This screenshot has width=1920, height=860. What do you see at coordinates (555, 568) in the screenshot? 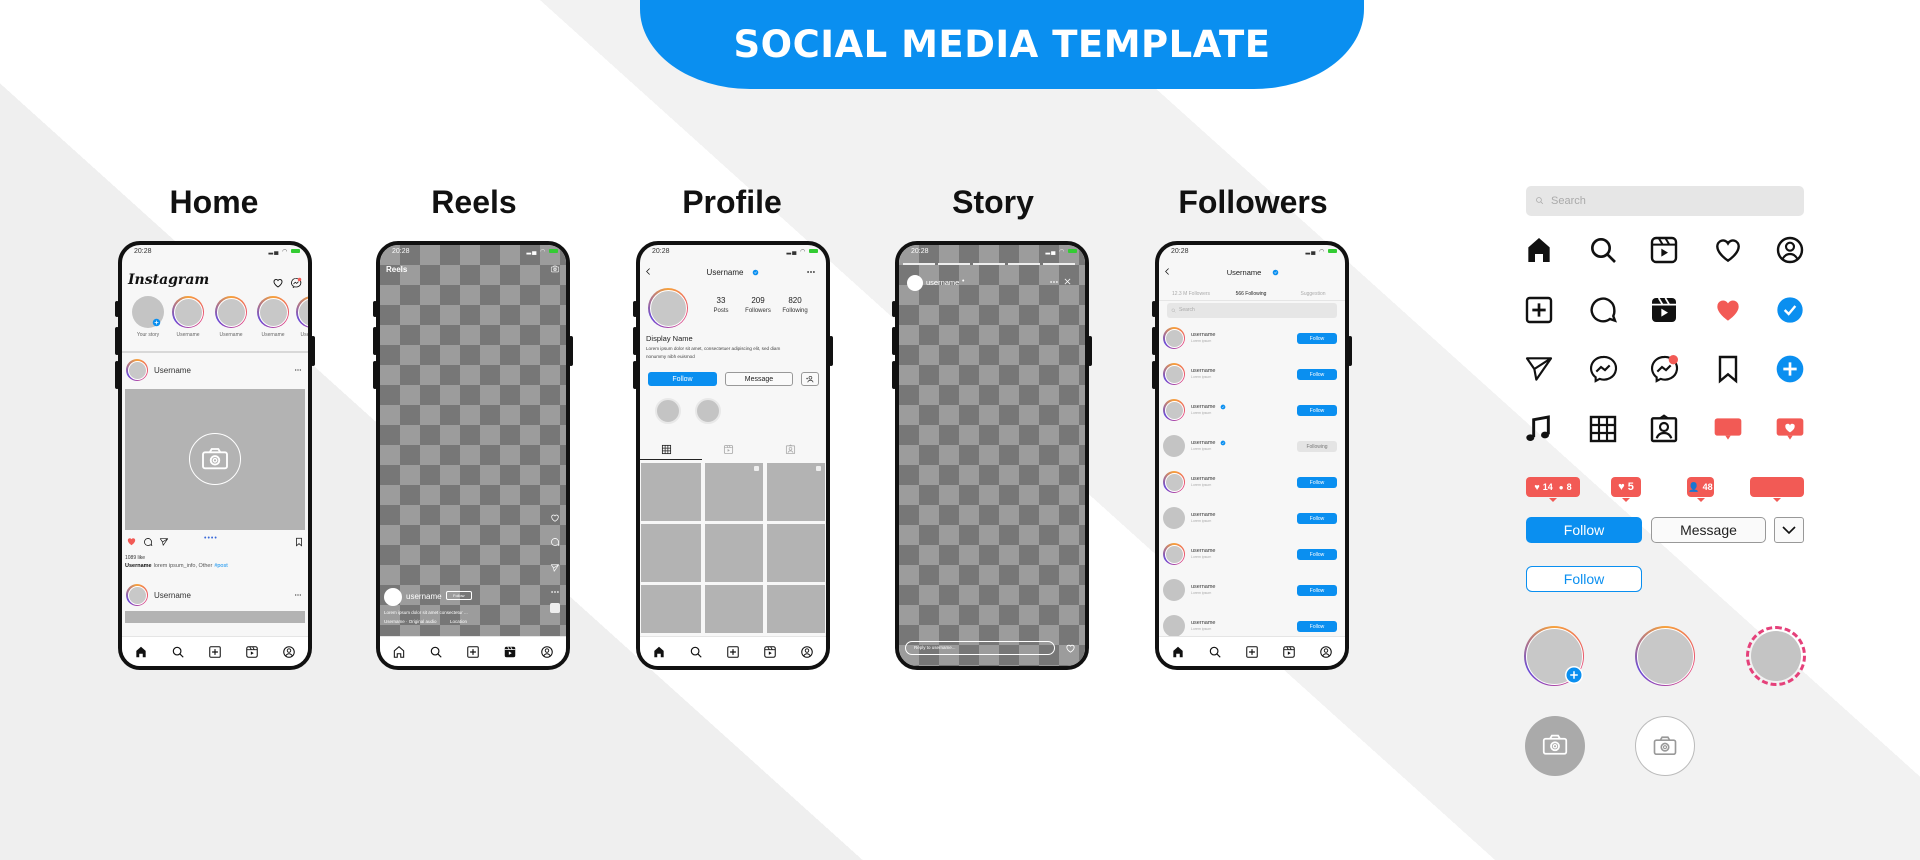
I see `send-icon` at bounding box center [555, 568].